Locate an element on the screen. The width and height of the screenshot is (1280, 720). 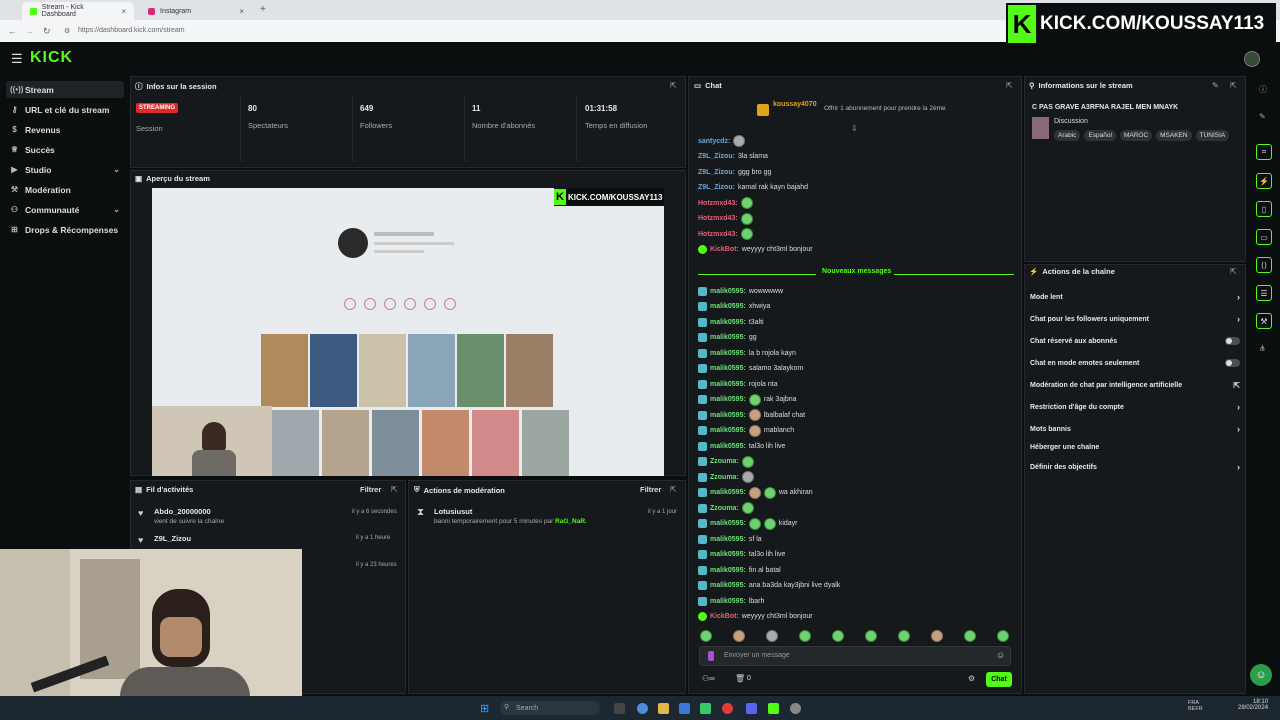
reload-icon: ↻ is located at coordinates (47, 31).